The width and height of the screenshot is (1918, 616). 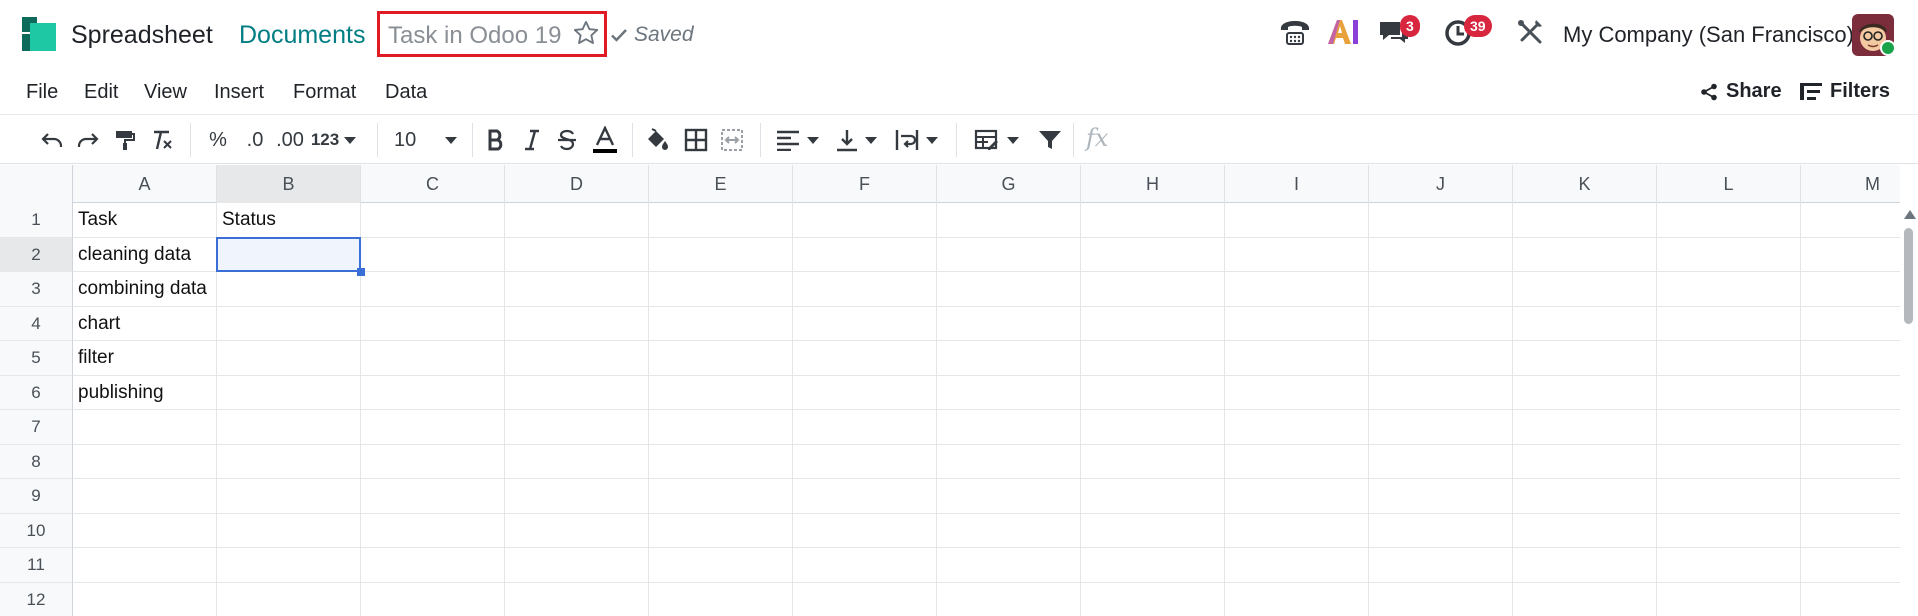 What do you see at coordinates (1908, 276) in the screenshot?
I see `scrollbar-thumb` at bounding box center [1908, 276].